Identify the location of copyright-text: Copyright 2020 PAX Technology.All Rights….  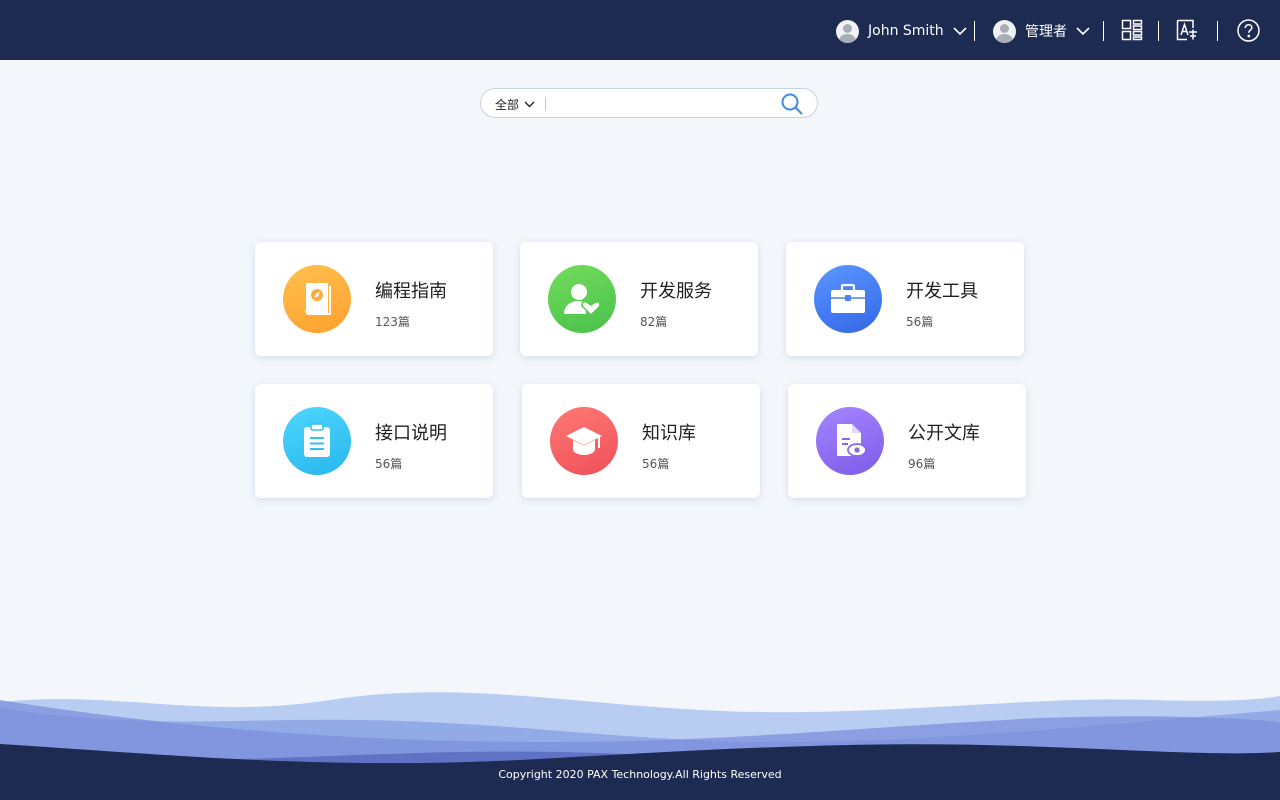
(640, 774).